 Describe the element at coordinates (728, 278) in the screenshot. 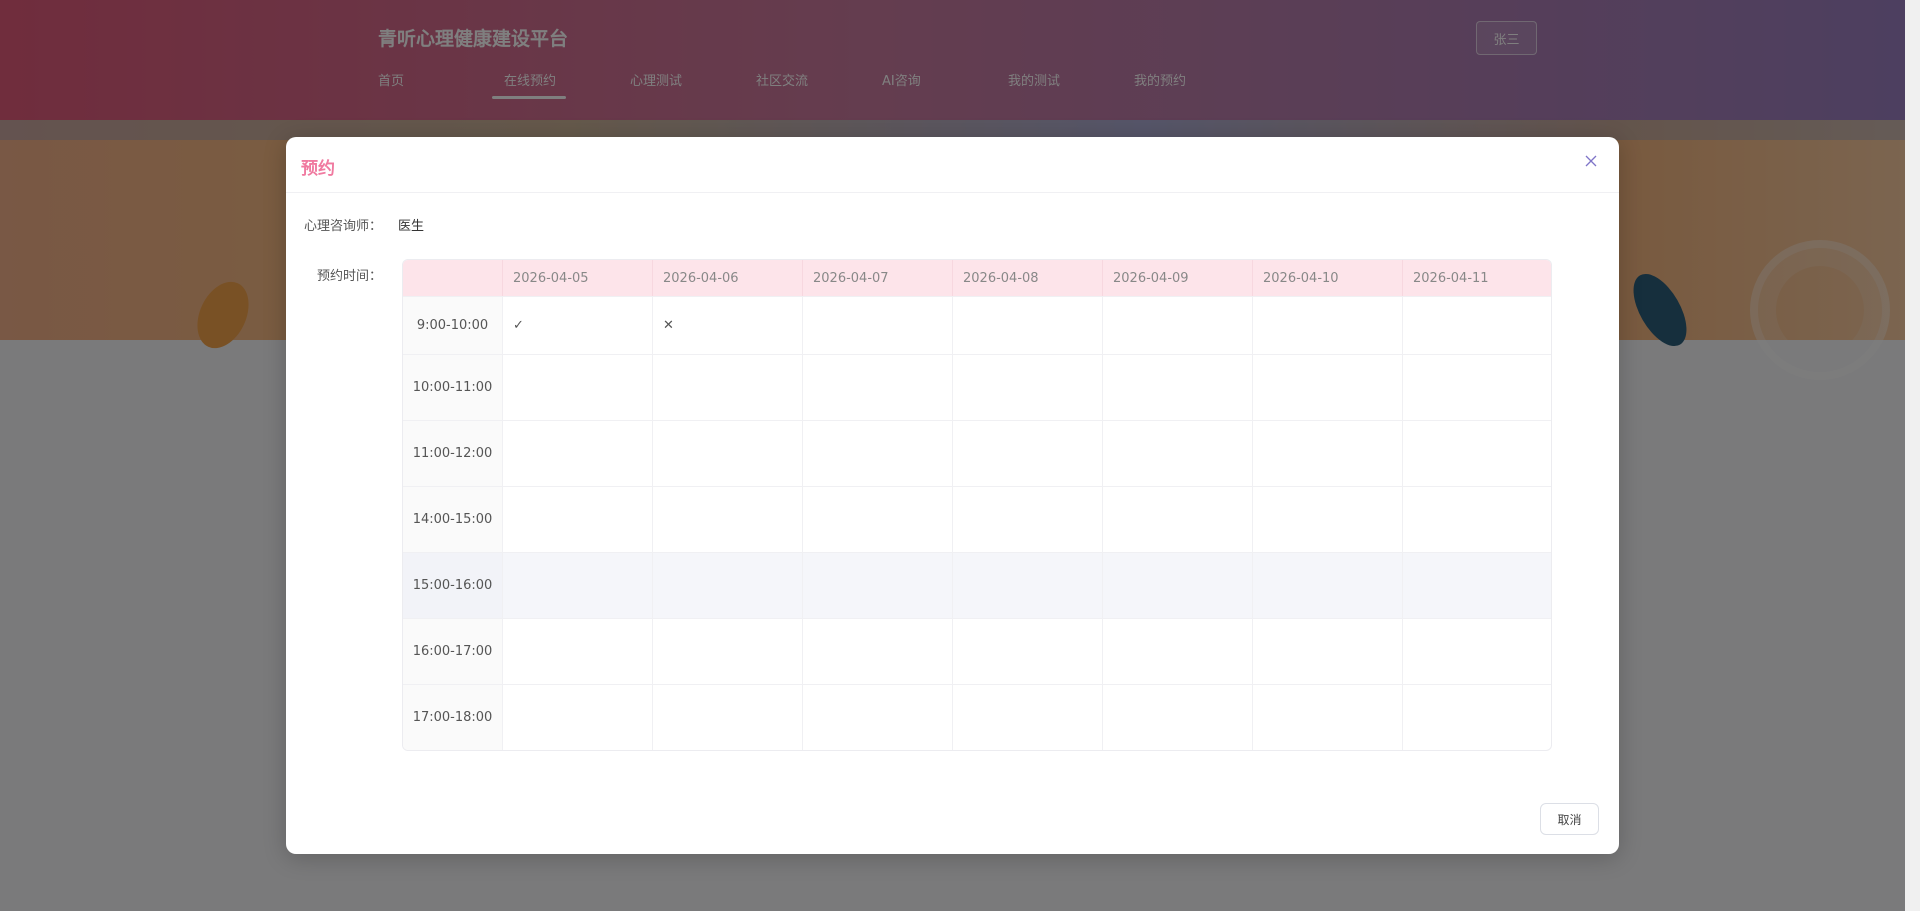

I see `date-header: 2026-04-06` at that location.